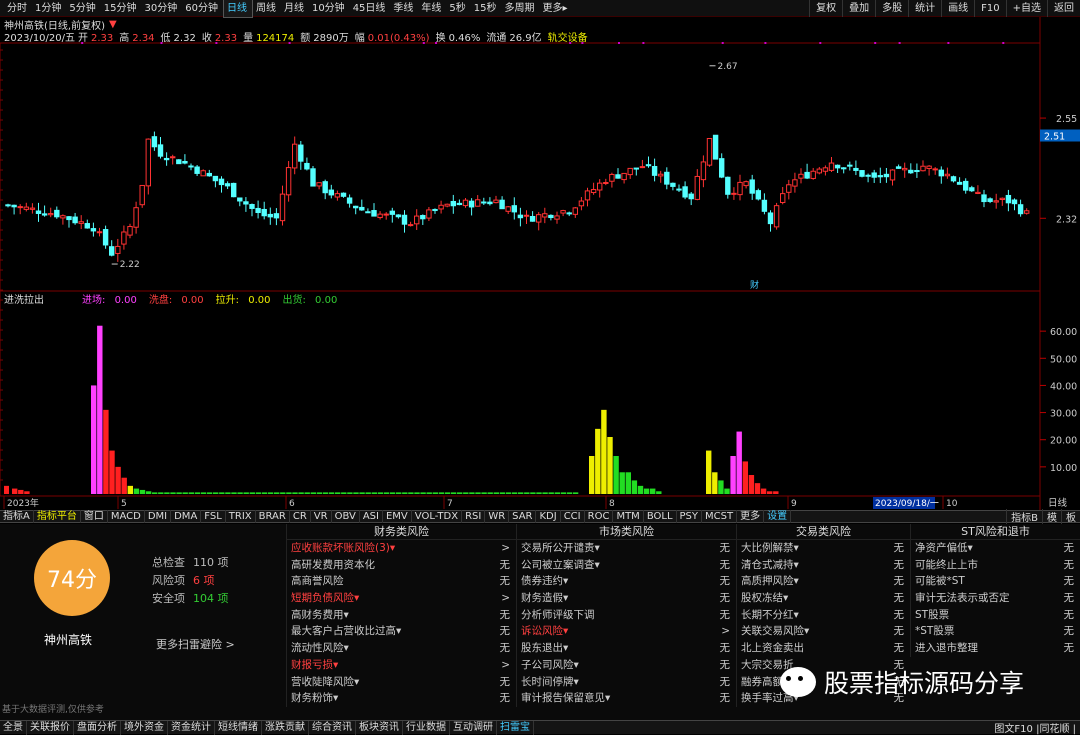  I want to click on indicator-tab-16: WR, so click(497, 516).